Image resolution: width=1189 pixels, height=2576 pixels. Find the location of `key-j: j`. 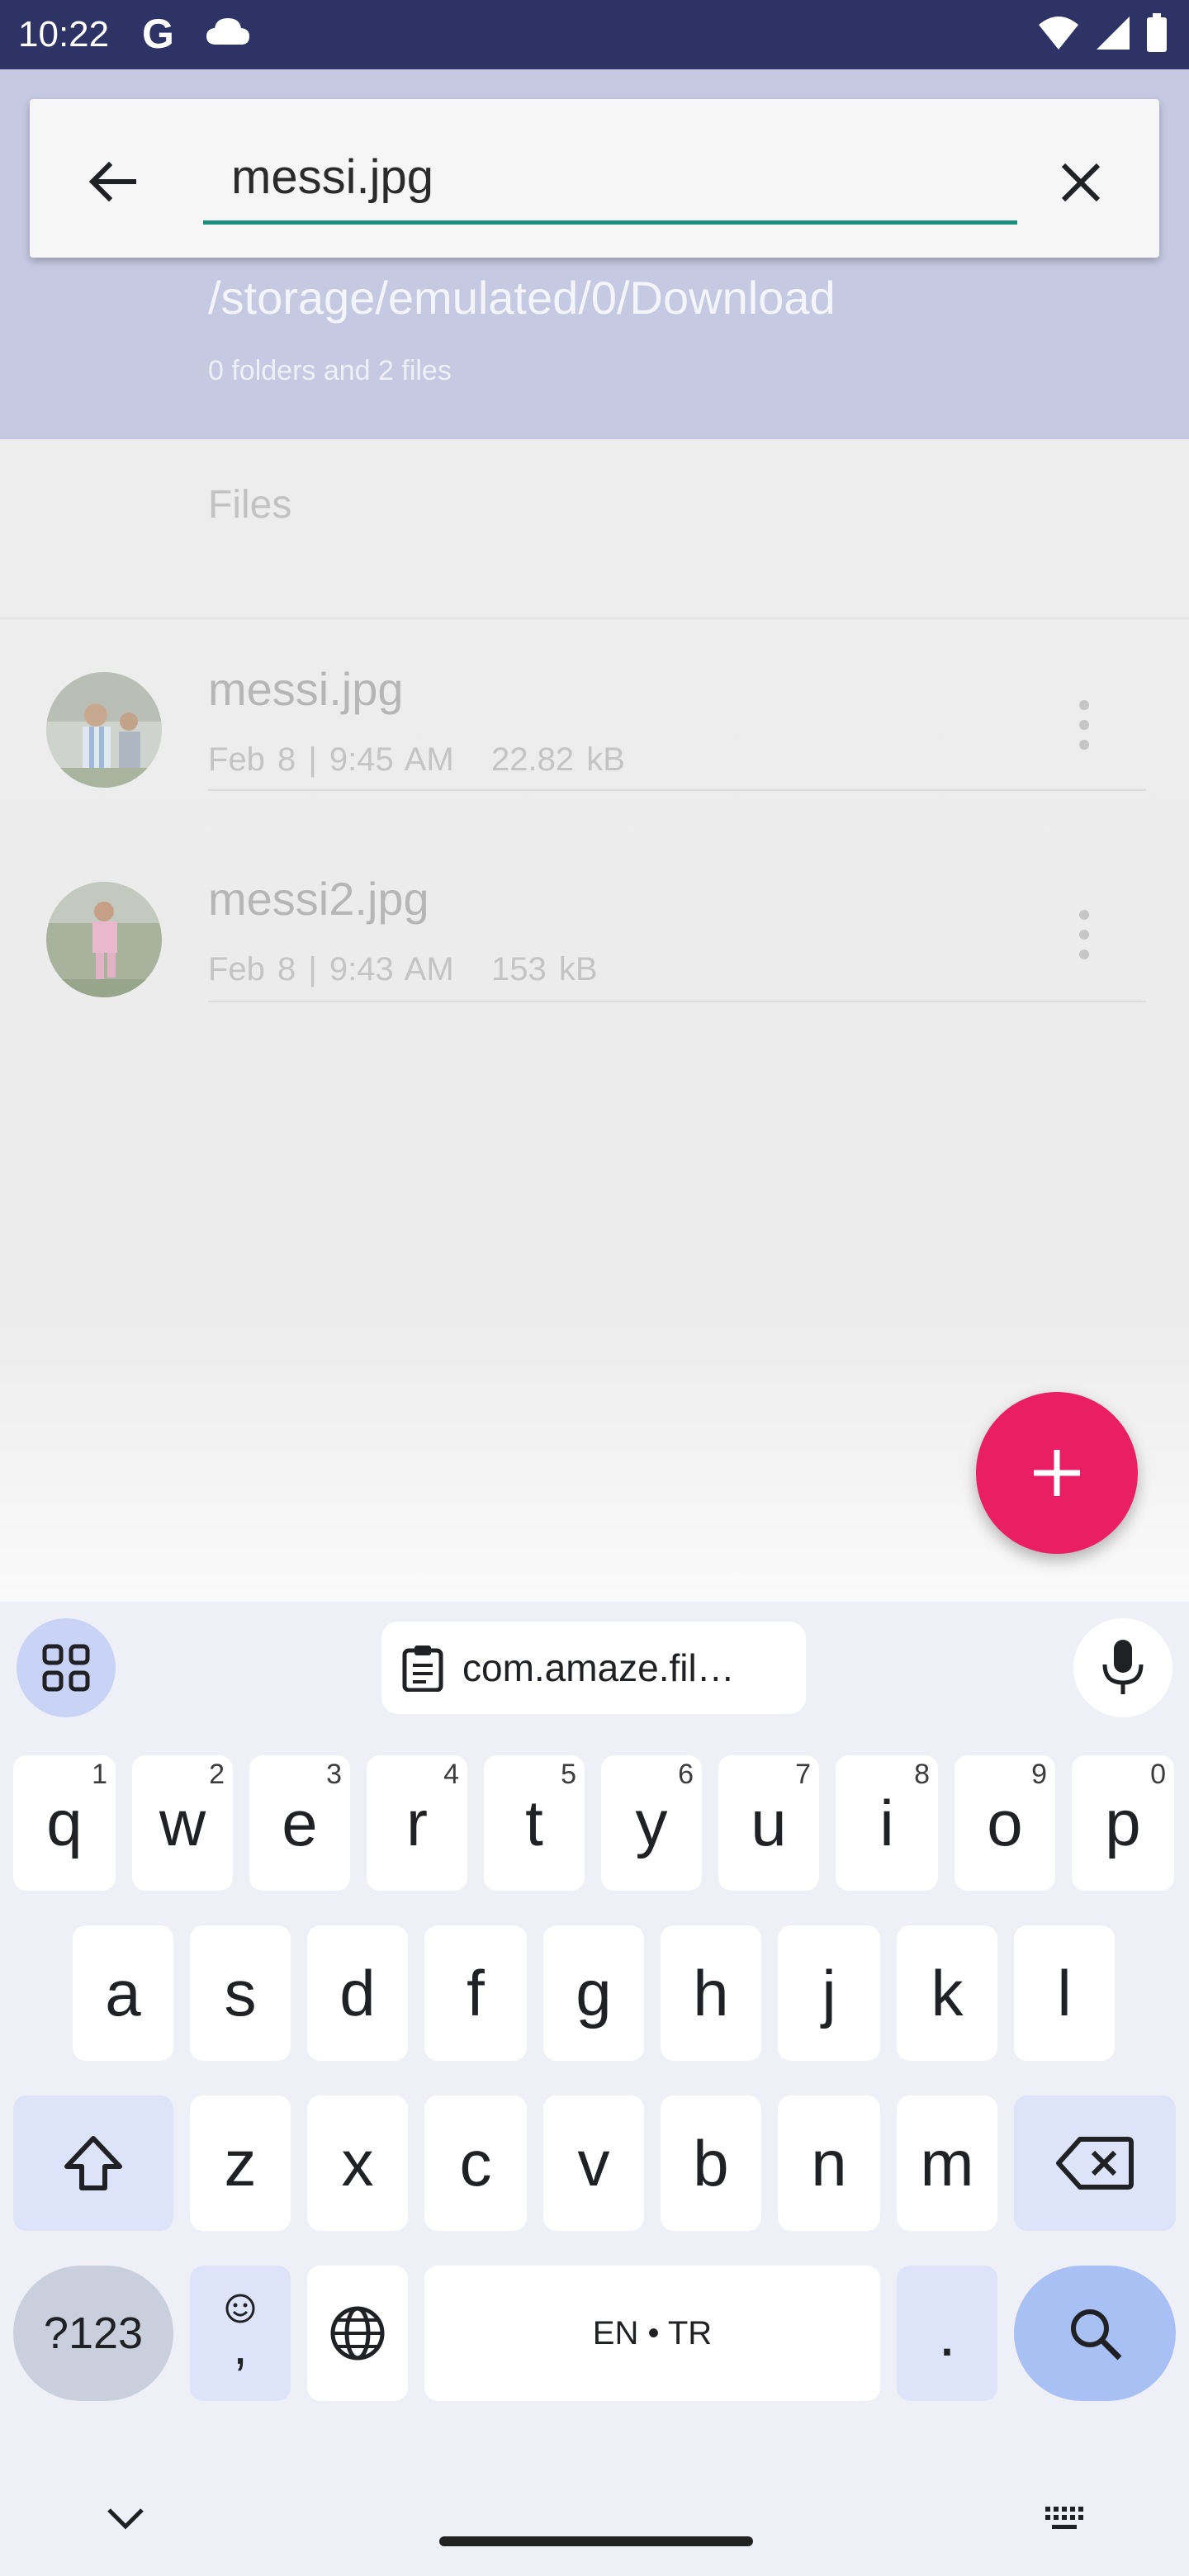

key-j: j is located at coordinates (829, 1993).